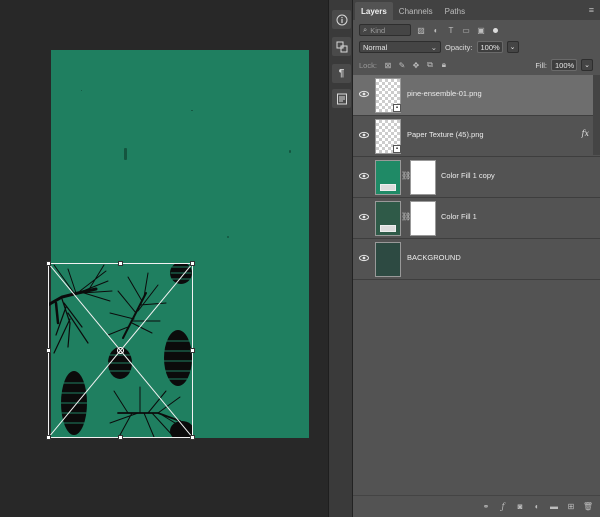 The width and height of the screenshot is (600, 517). I want to click on new-layer-icon: ⊞, so click(571, 507).